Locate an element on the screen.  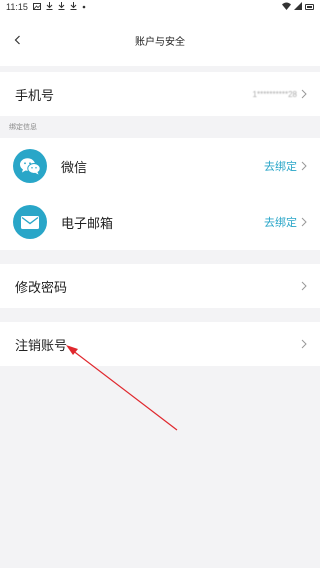
bind-section-header: 绑定信息 is located at coordinates (23, 127).